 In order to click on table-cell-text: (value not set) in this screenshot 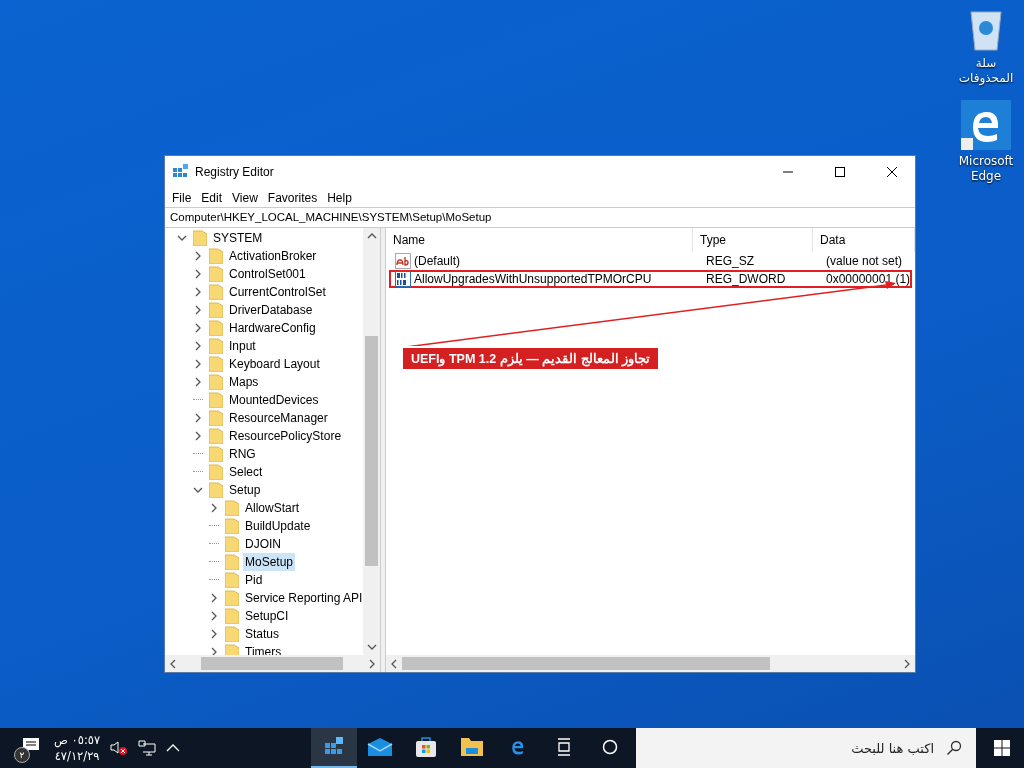, I will do `click(864, 261)`.